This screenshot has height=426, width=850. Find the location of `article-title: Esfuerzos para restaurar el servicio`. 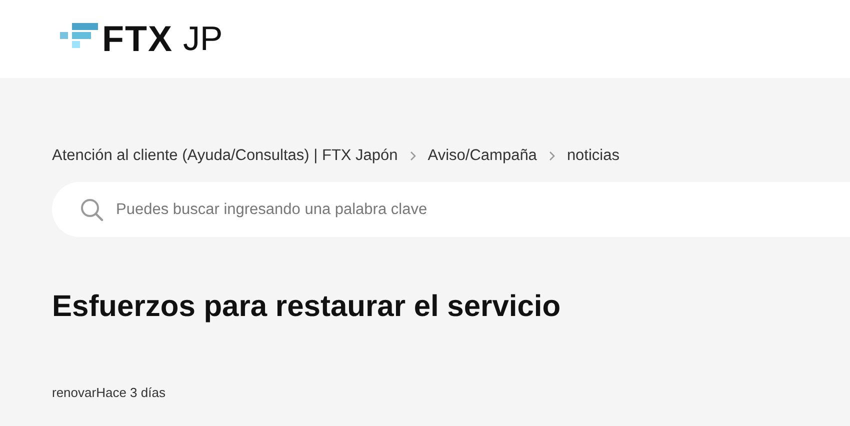

article-title: Esfuerzos para restaurar el servicio is located at coordinates (307, 307).